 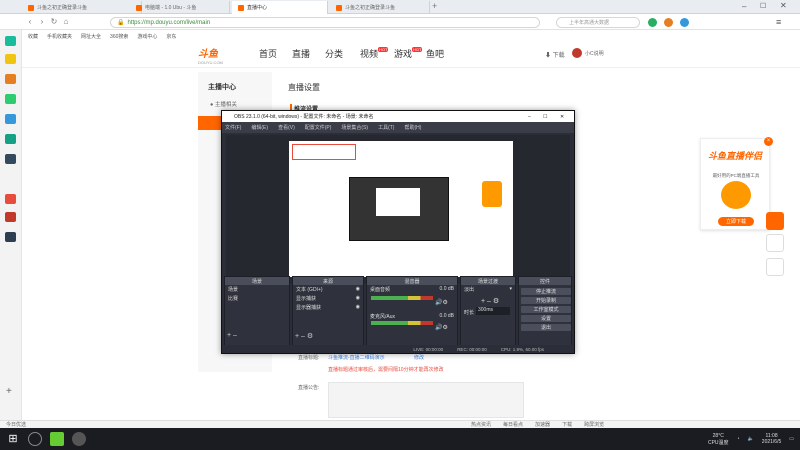 I want to click on nav-fishbar: 鱼吧, so click(x=435, y=53).